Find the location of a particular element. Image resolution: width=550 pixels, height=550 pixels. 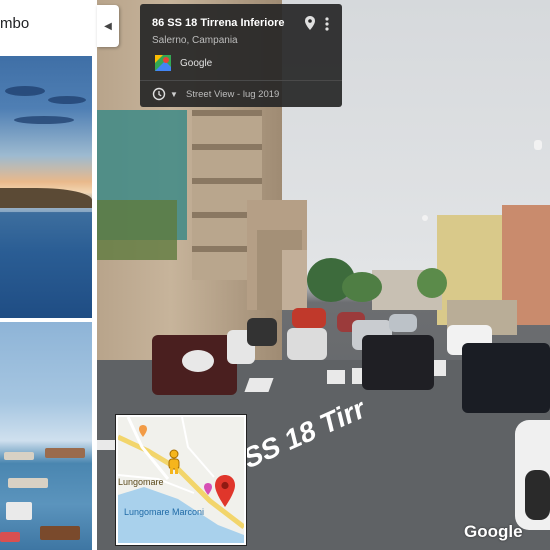

search-box: mbo is located at coordinates (48, 27).